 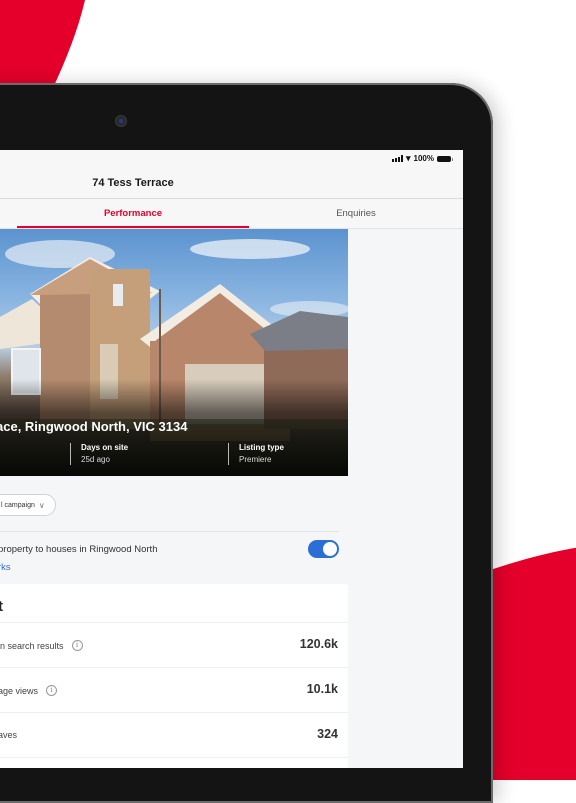 I want to click on tab-performance: Performance, so click(x=133, y=213).